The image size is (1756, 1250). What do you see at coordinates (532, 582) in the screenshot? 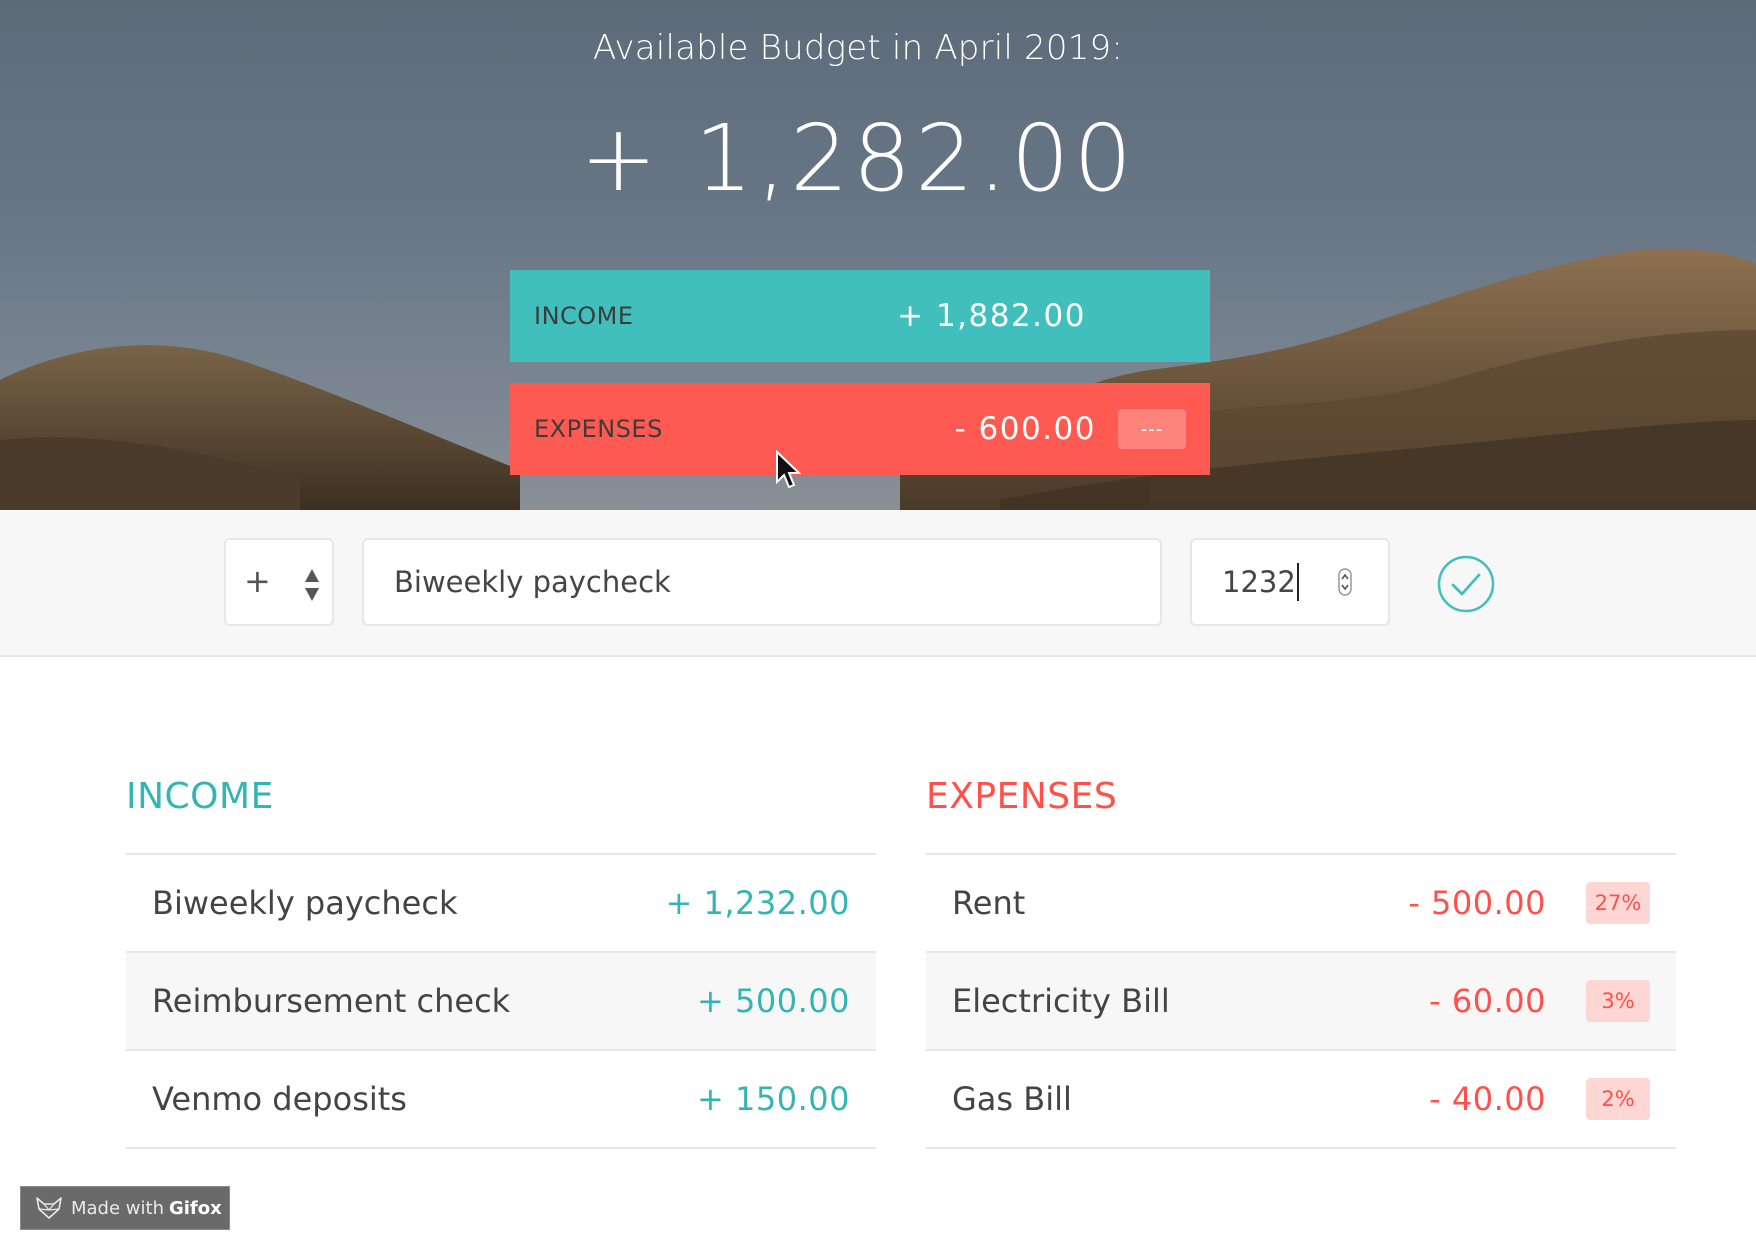
I see `description-input-value: Biweekly paycheck` at bounding box center [532, 582].